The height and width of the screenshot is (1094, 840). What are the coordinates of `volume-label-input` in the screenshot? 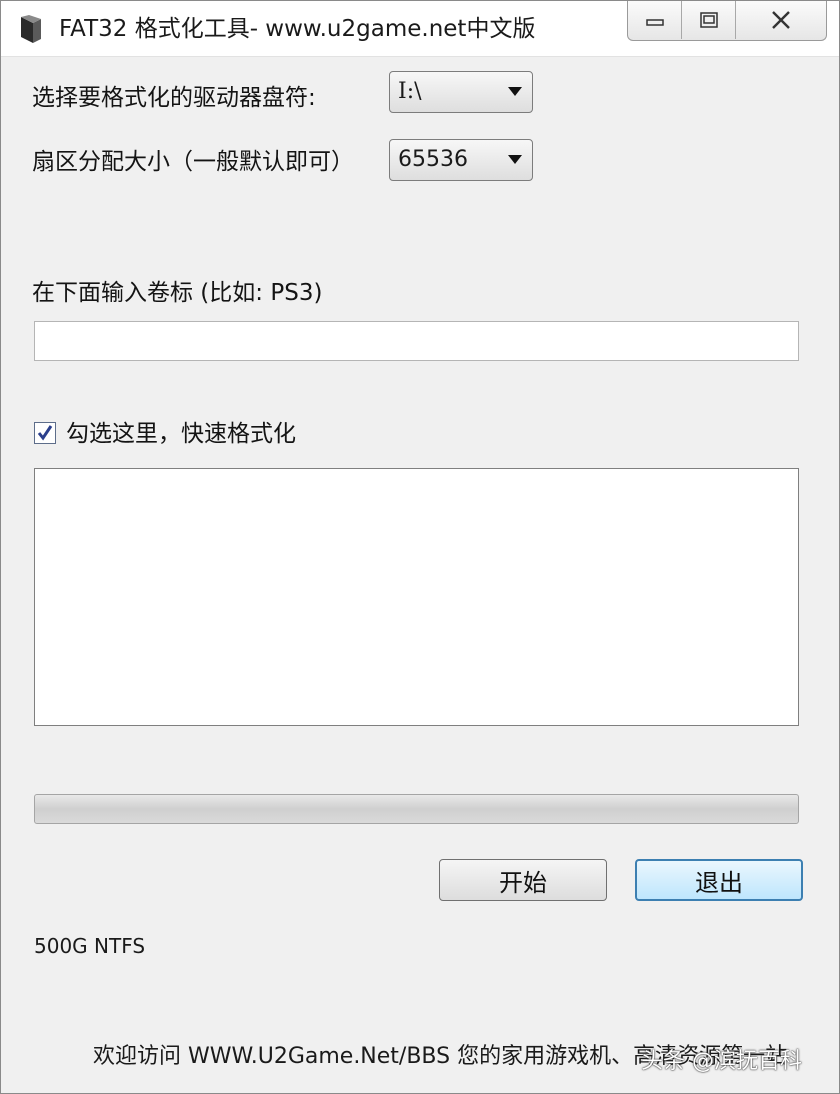 It's located at (416, 341).